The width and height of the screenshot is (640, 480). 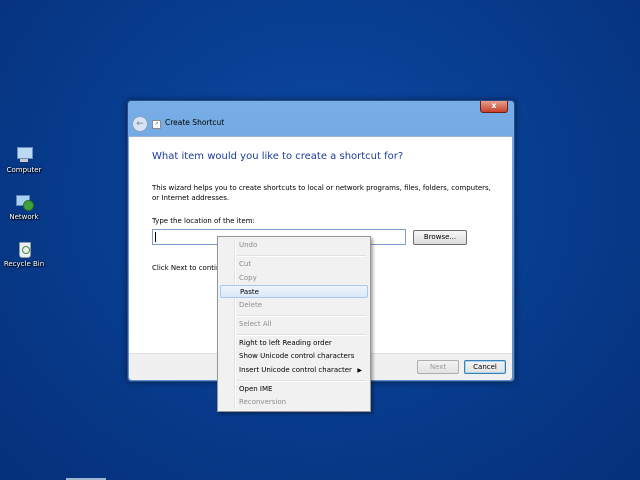 I want to click on computer-icon, so click(x=24, y=155).